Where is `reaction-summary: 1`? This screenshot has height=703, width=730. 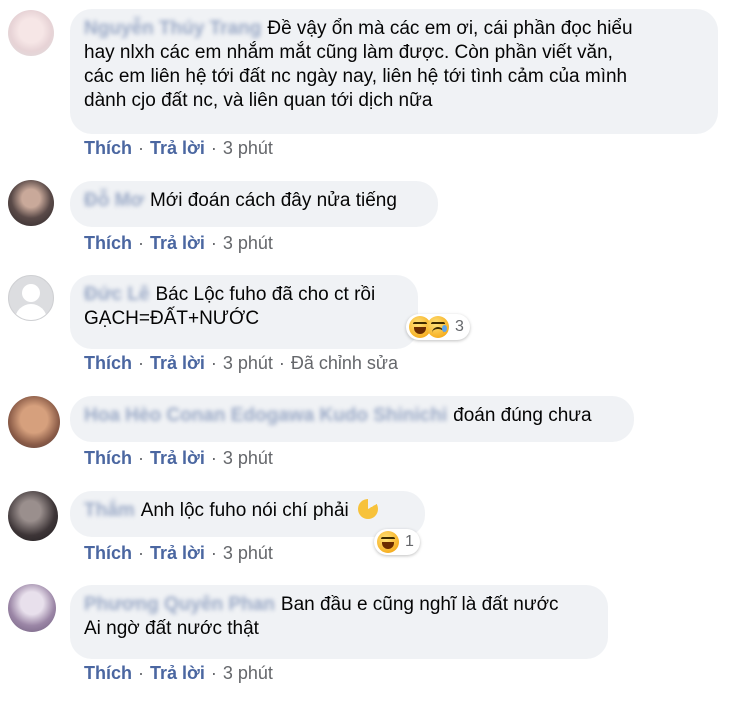
reaction-summary: 1 is located at coordinates (397, 542).